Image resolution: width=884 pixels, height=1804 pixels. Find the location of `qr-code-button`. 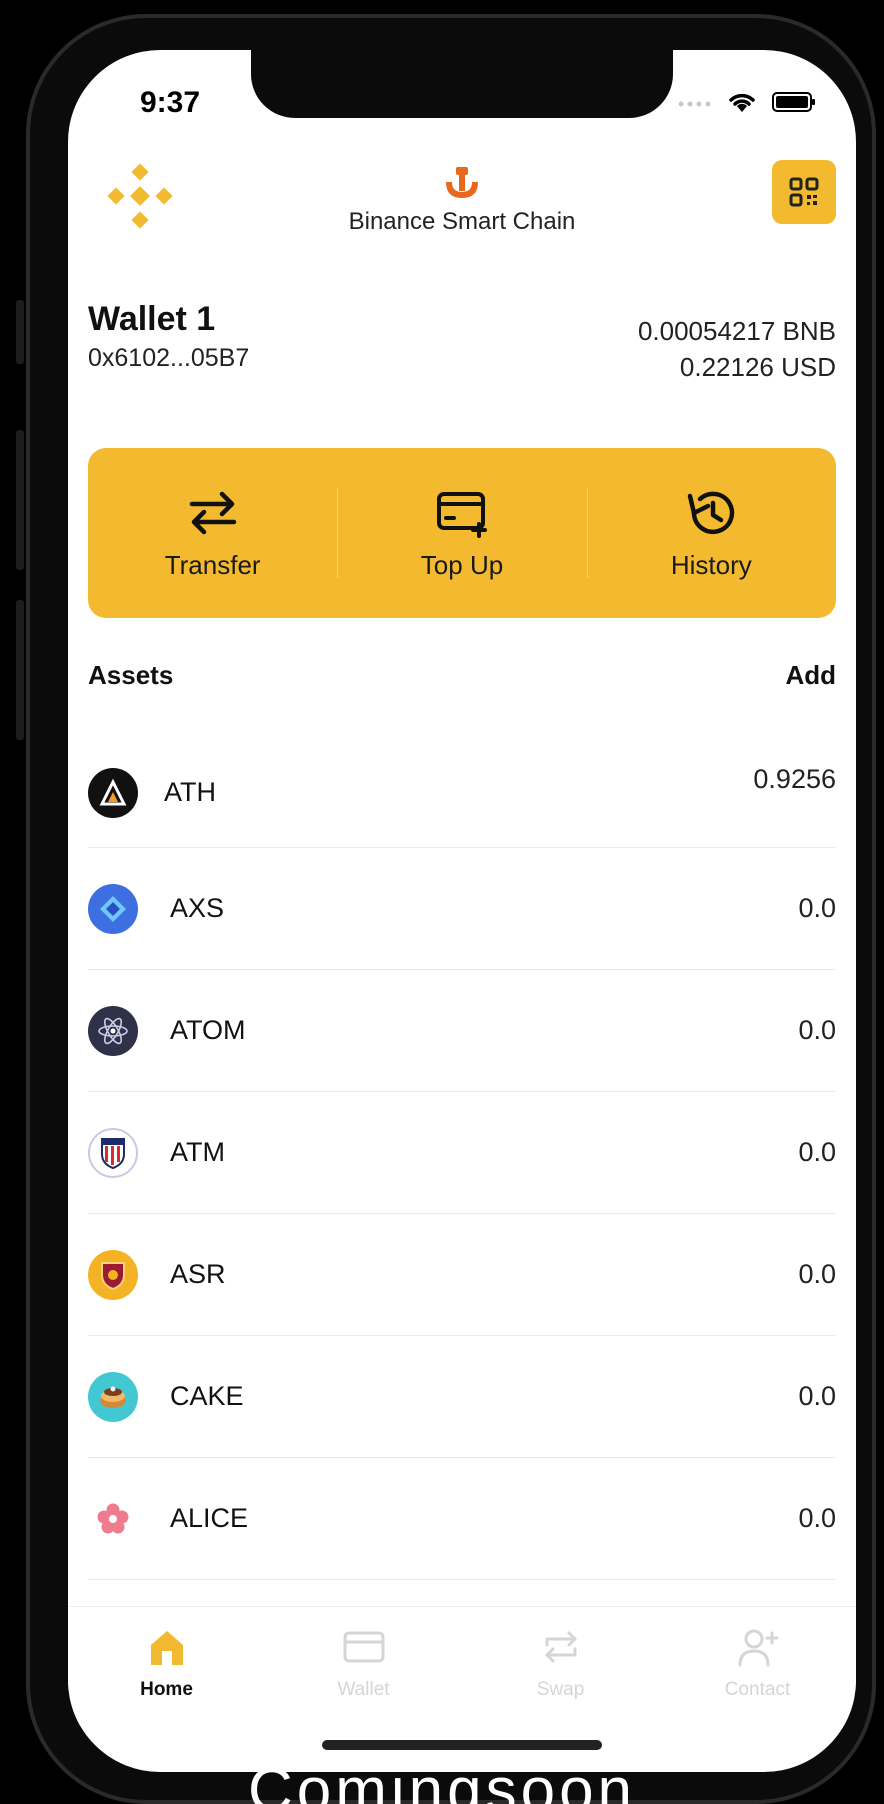

qr-code-button is located at coordinates (804, 192).